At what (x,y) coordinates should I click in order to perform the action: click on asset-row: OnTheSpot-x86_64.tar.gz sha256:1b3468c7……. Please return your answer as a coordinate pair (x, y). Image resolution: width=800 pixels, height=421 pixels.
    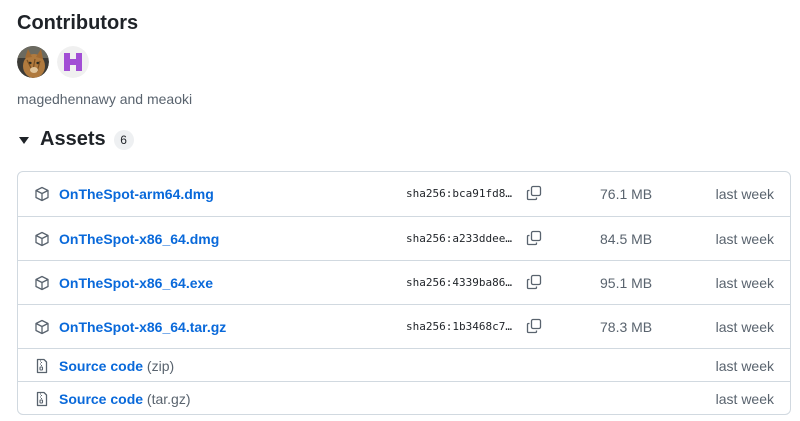
    Looking at the image, I should click on (404, 326).